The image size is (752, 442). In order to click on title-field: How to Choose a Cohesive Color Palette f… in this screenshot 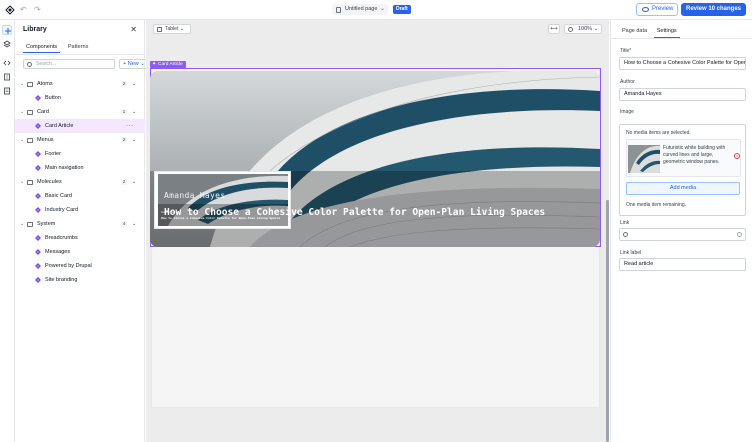, I will do `click(682, 63)`.